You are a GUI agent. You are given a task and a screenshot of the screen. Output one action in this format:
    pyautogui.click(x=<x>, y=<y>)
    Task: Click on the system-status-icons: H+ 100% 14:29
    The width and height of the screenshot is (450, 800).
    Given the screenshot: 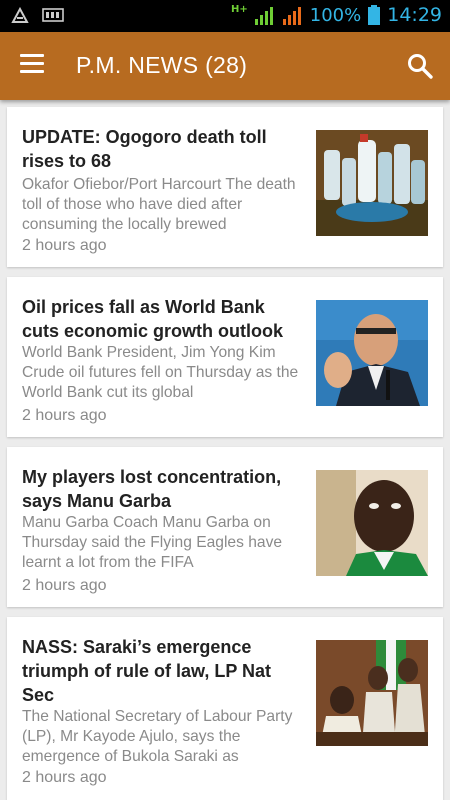 What is the action you would take?
    pyautogui.click(x=336, y=15)
    